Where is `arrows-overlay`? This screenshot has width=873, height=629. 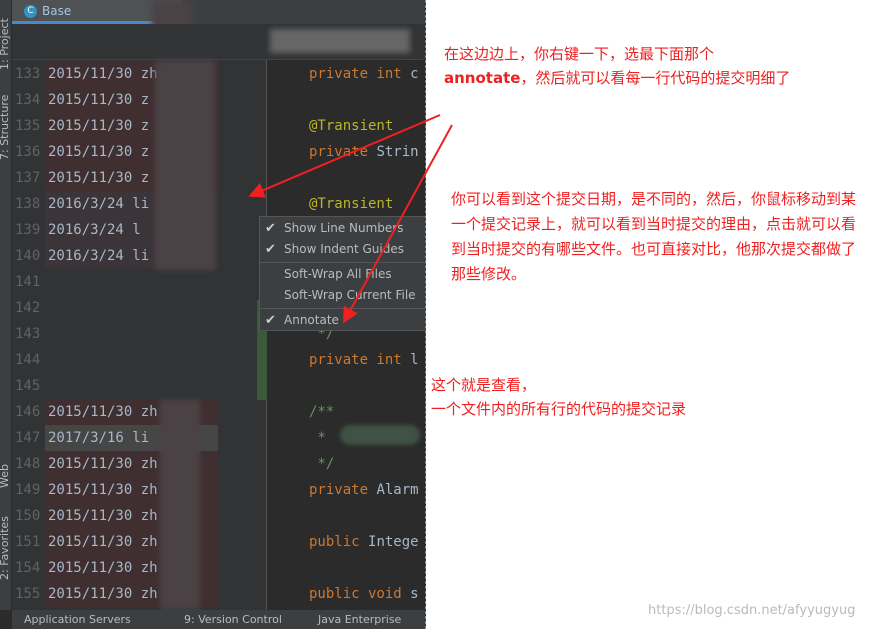
arrows-overlay is located at coordinates (350, 219).